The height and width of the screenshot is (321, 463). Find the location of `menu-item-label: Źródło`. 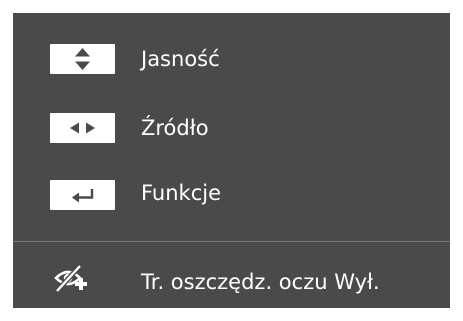

menu-item-label: Źródło is located at coordinates (175, 128).